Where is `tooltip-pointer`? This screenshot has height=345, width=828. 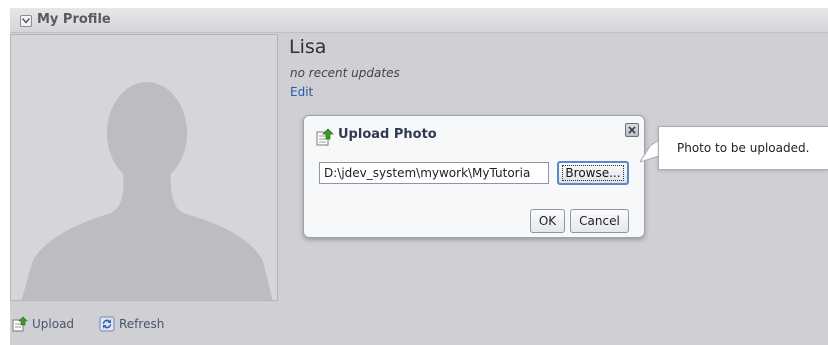
tooltip-pointer is located at coordinates (650, 151).